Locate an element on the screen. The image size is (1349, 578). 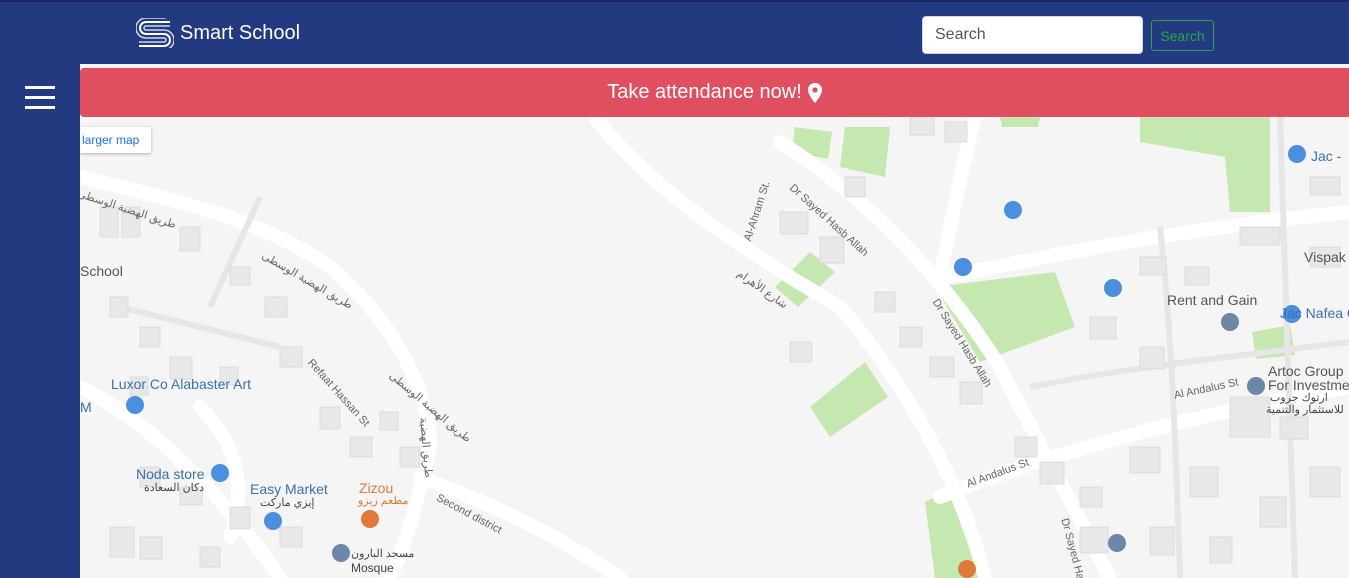
brand-logo: Smart School is located at coordinates (218, 33).